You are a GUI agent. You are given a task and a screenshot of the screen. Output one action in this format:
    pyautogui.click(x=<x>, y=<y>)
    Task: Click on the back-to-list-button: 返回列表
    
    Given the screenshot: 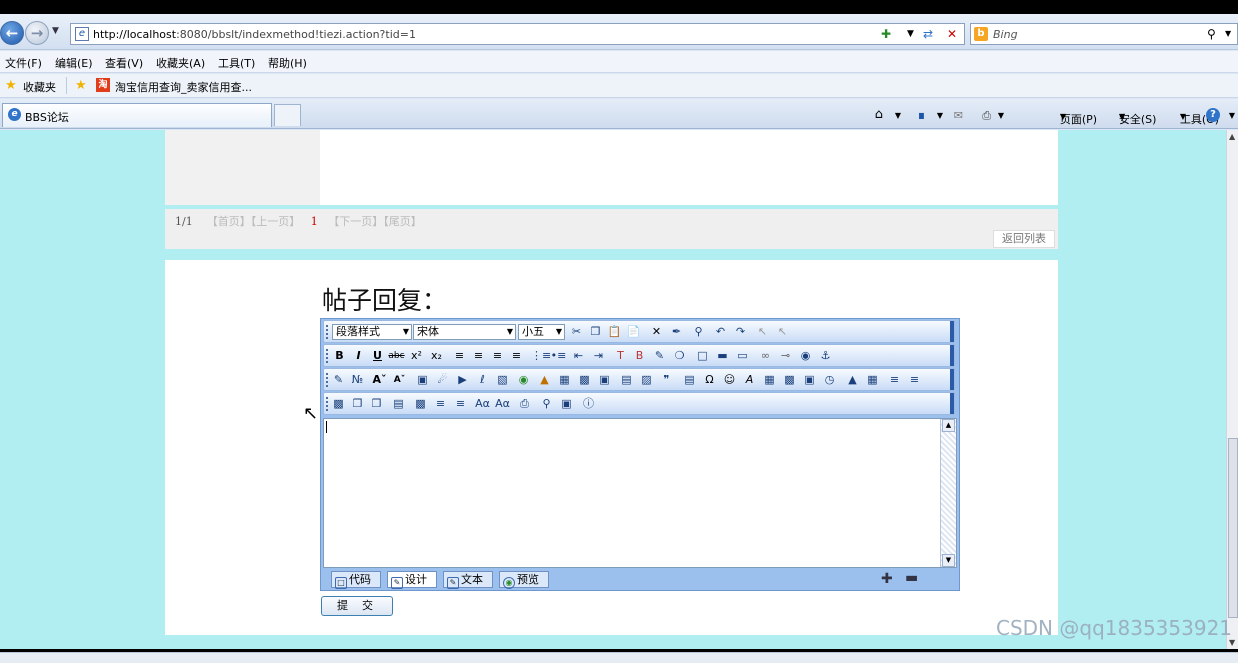 What is the action you would take?
    pyautogui.click(x=1024, y=239)
    